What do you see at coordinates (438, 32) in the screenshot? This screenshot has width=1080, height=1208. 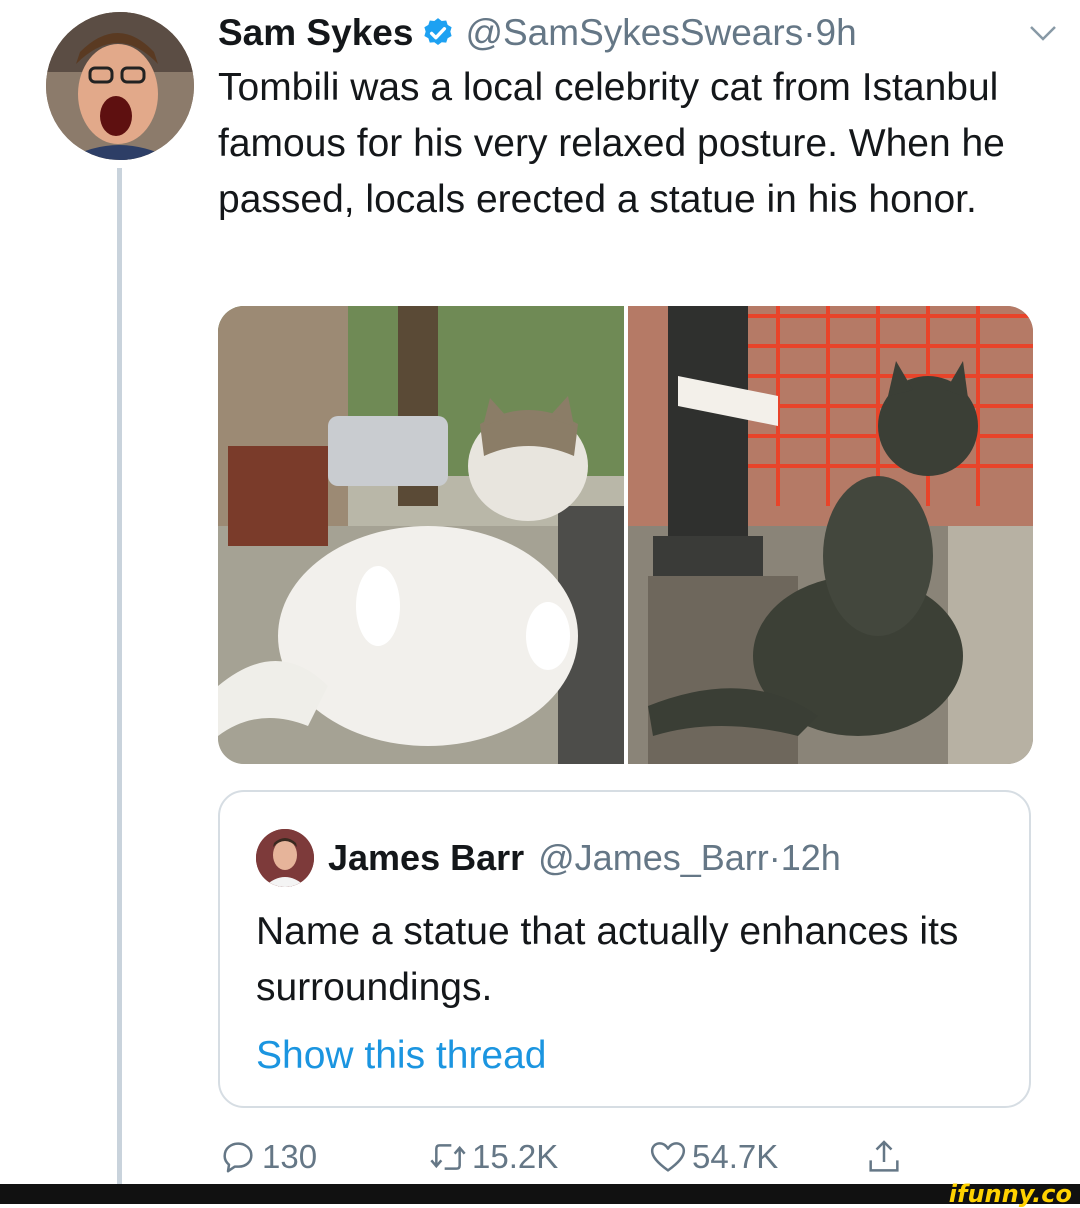 I see `verified-badge-icon` at bounding box center [438, 32].